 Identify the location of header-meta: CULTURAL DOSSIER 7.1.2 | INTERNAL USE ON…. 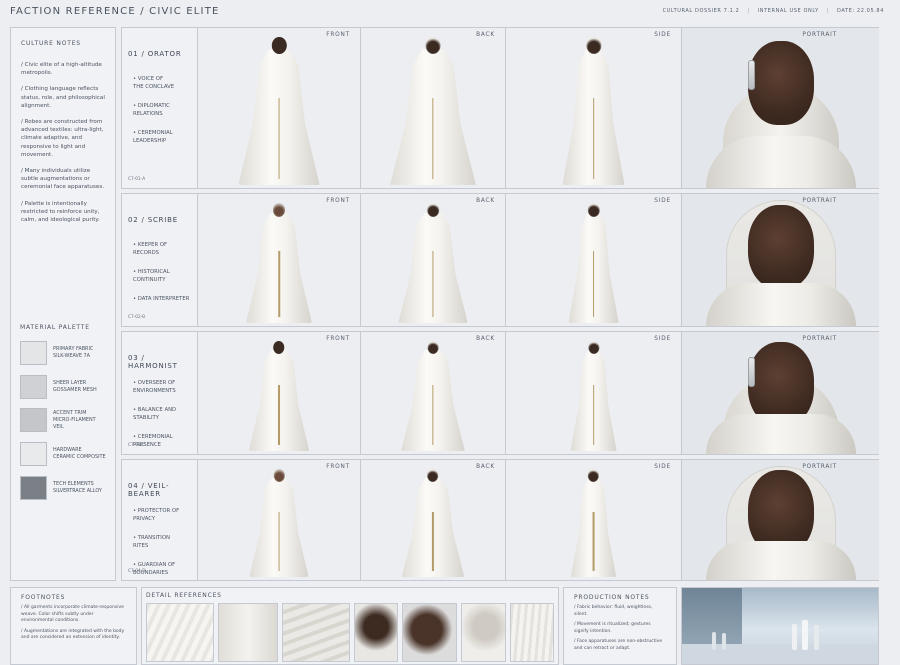
(773, 11).